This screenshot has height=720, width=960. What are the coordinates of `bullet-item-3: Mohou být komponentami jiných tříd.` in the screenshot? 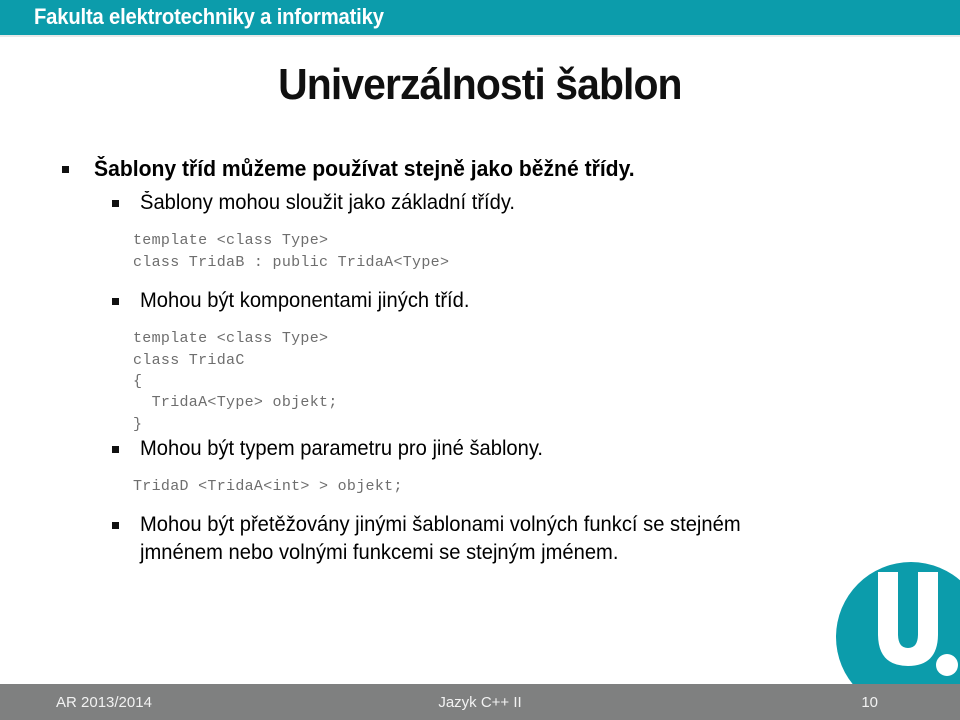 It's located at (480, 300).